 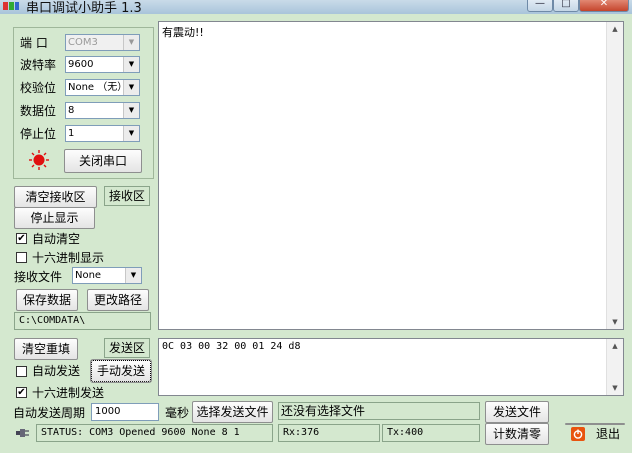 What do you see at coordinates (154, 433) in the screenshot?
I see `status-text: STATUS: COM3 Opened 9600 None 8 1` at bounding box center [154, 433].